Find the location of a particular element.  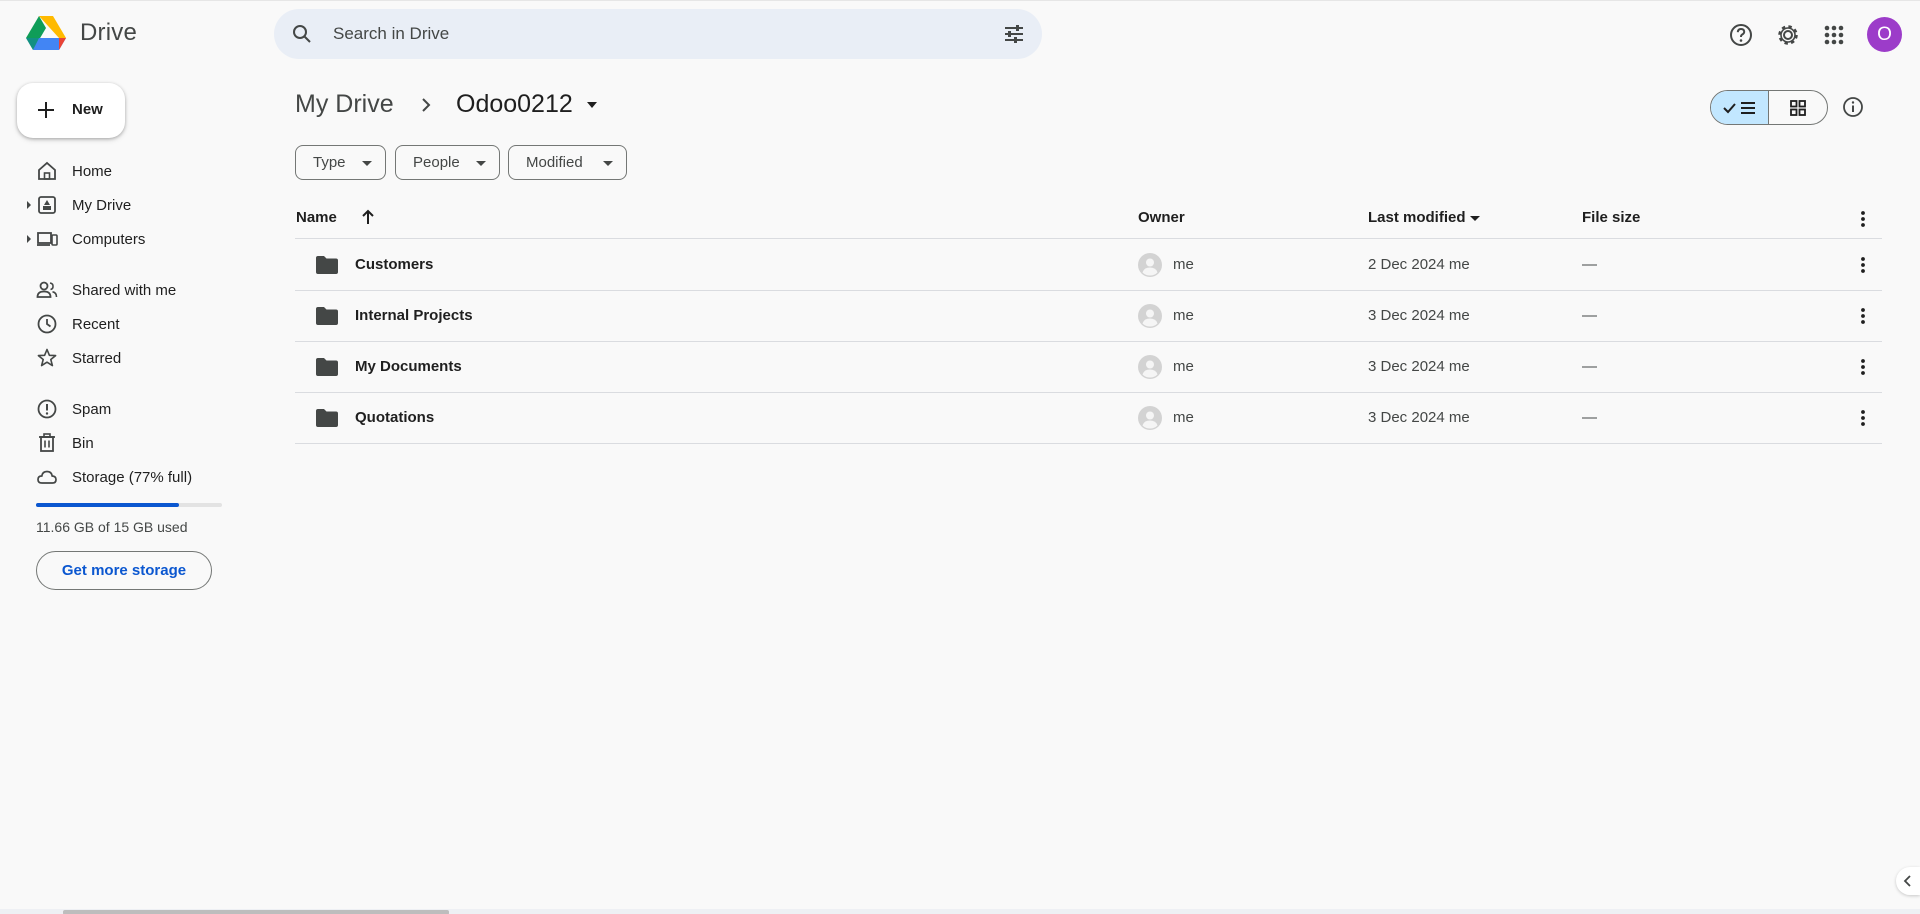

sidebar-item-storage: Storage (77% full) is located at coordinates (130, 477).